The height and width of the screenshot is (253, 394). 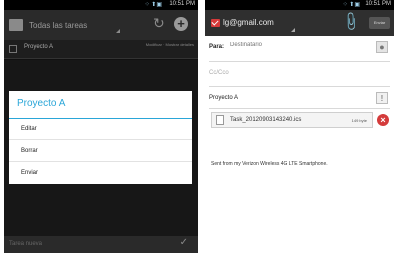 I want to click on sync-icon: ↻, so click(x=159, y=23).